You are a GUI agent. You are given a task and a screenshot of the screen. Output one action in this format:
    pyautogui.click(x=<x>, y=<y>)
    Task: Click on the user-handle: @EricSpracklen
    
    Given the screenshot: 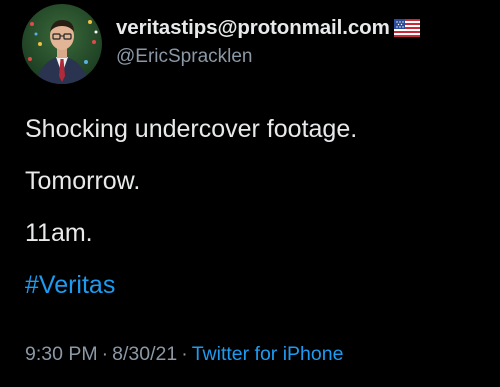 What is the action you would take?
    pyautogui.click(x=268, y=57)
    